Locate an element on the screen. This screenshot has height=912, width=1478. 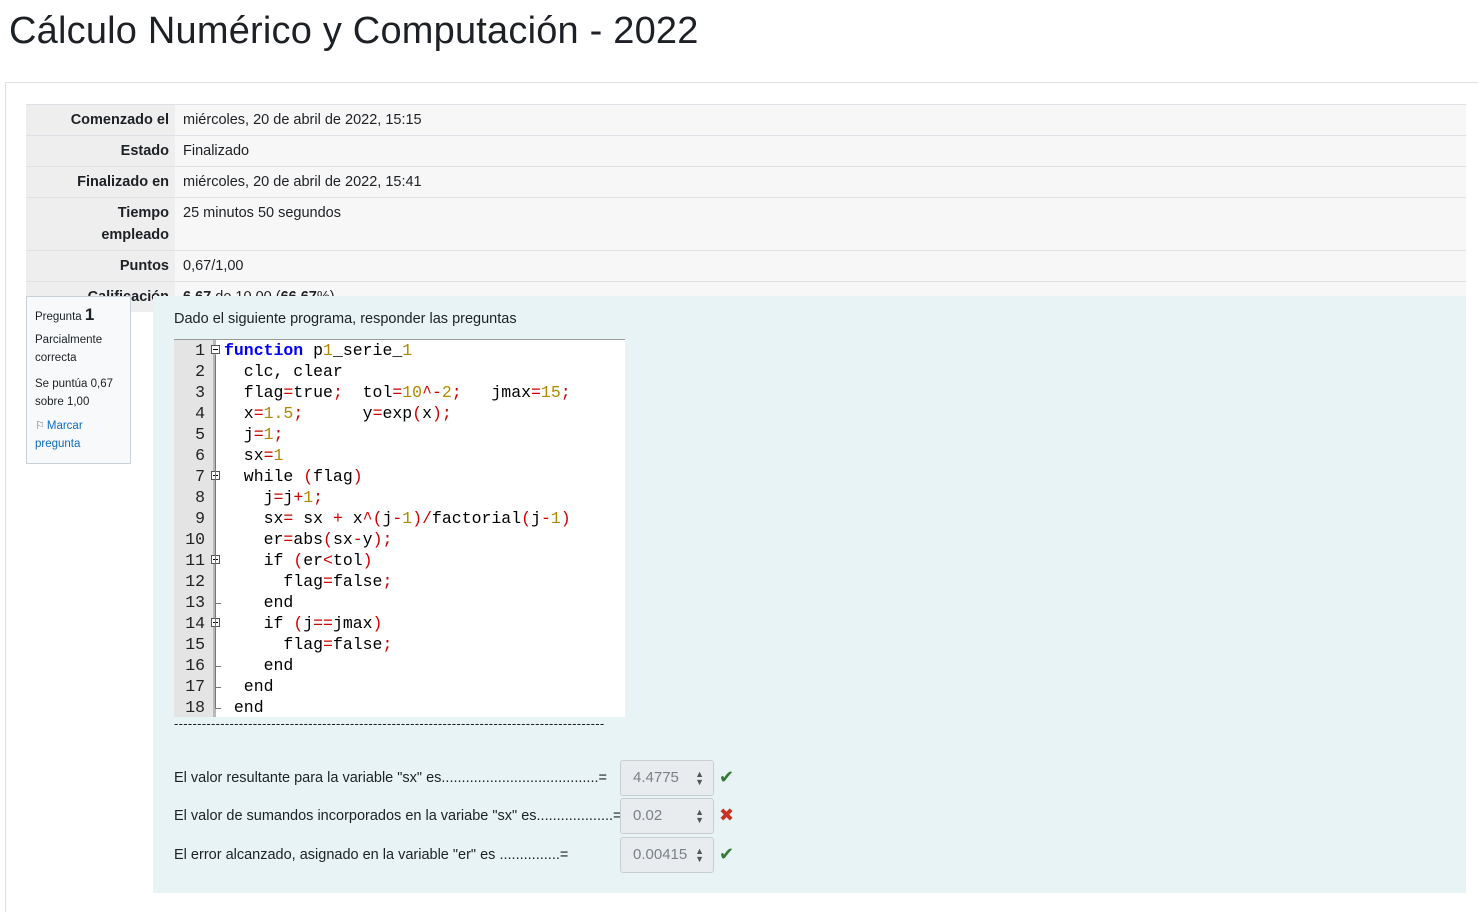
summary-value: miércoles, 20 de abril de 2022, 15:15 is located at coordinates (820, 120).